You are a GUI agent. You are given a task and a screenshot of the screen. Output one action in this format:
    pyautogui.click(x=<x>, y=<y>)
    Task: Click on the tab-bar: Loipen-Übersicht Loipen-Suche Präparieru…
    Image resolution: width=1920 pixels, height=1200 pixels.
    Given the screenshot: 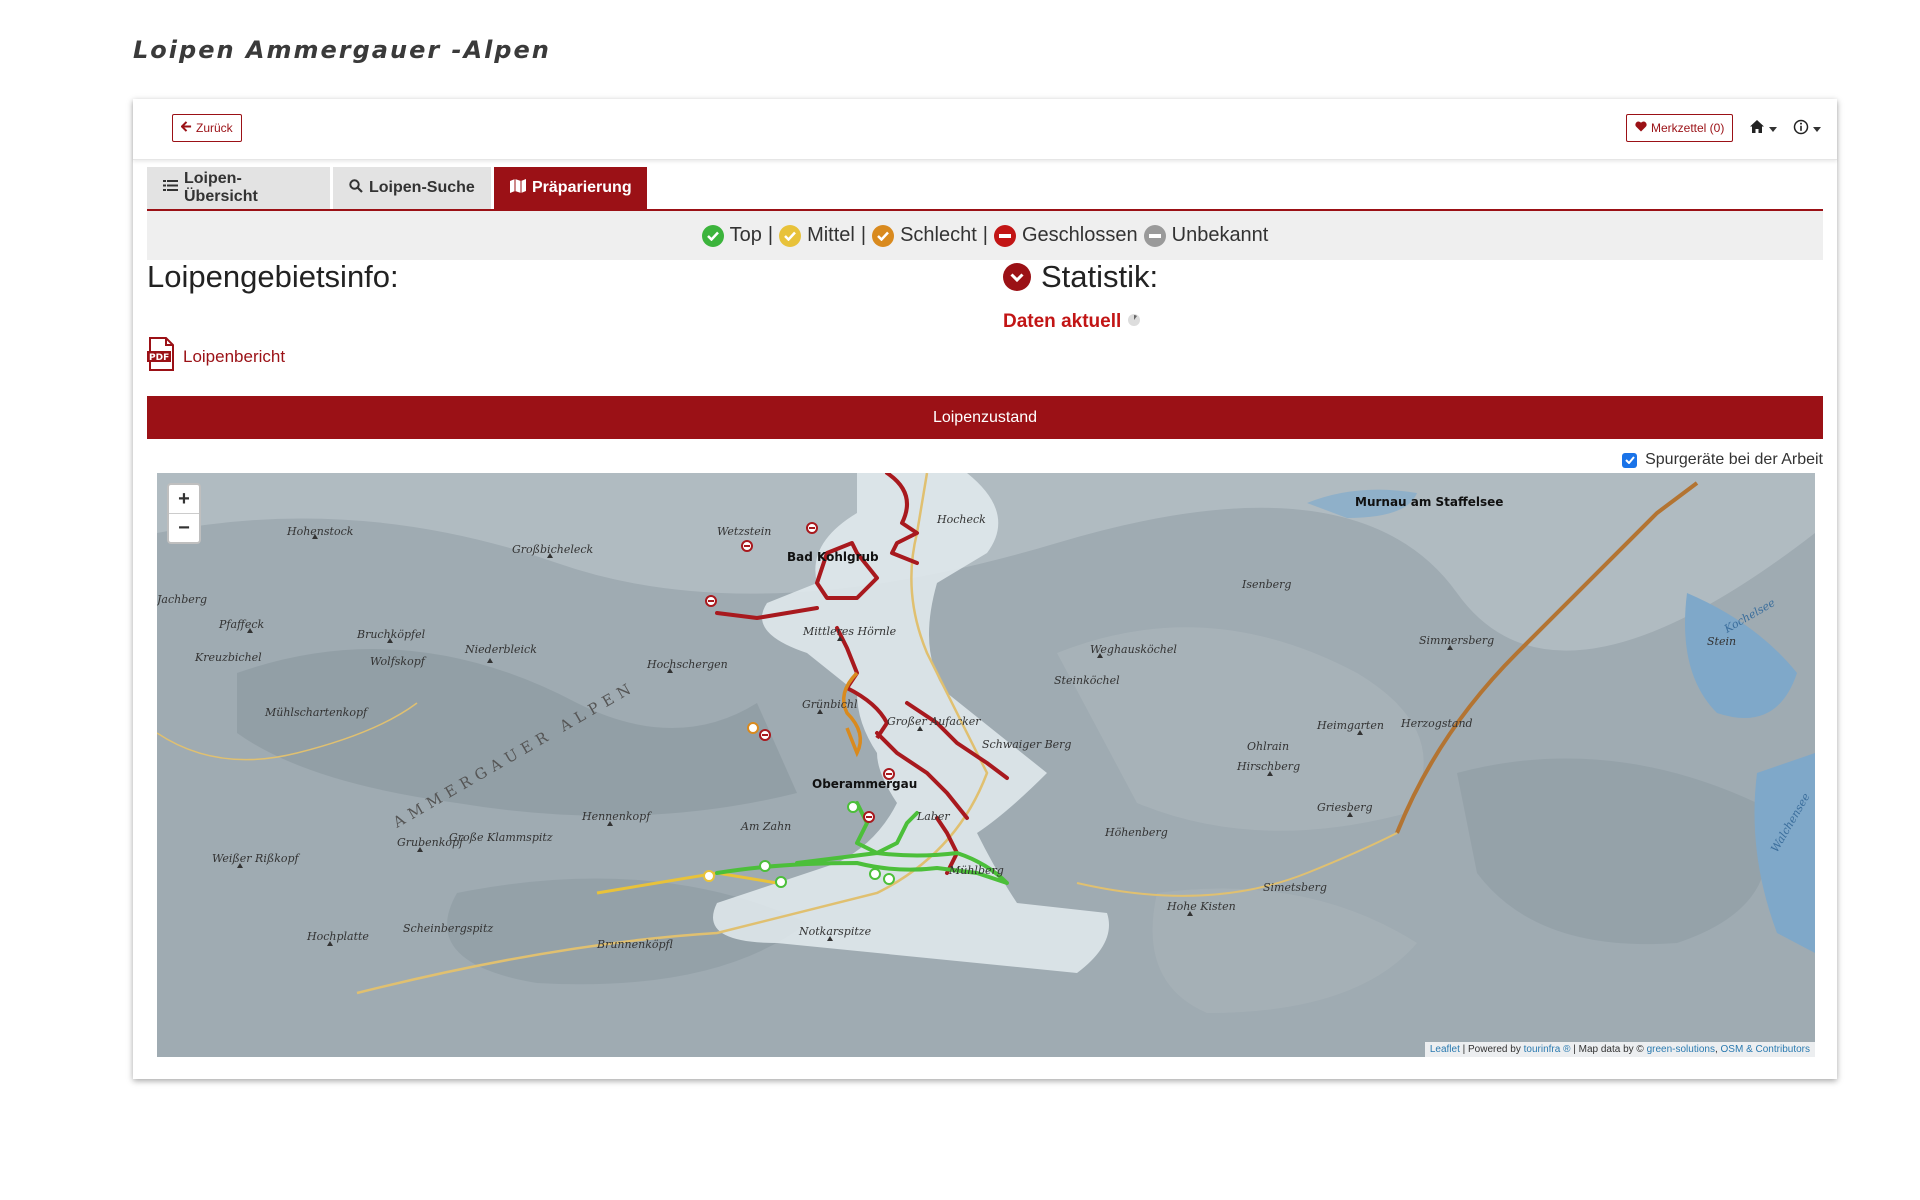 What is the action you would take?
    pyautogui.click(x=985, y=189)
    